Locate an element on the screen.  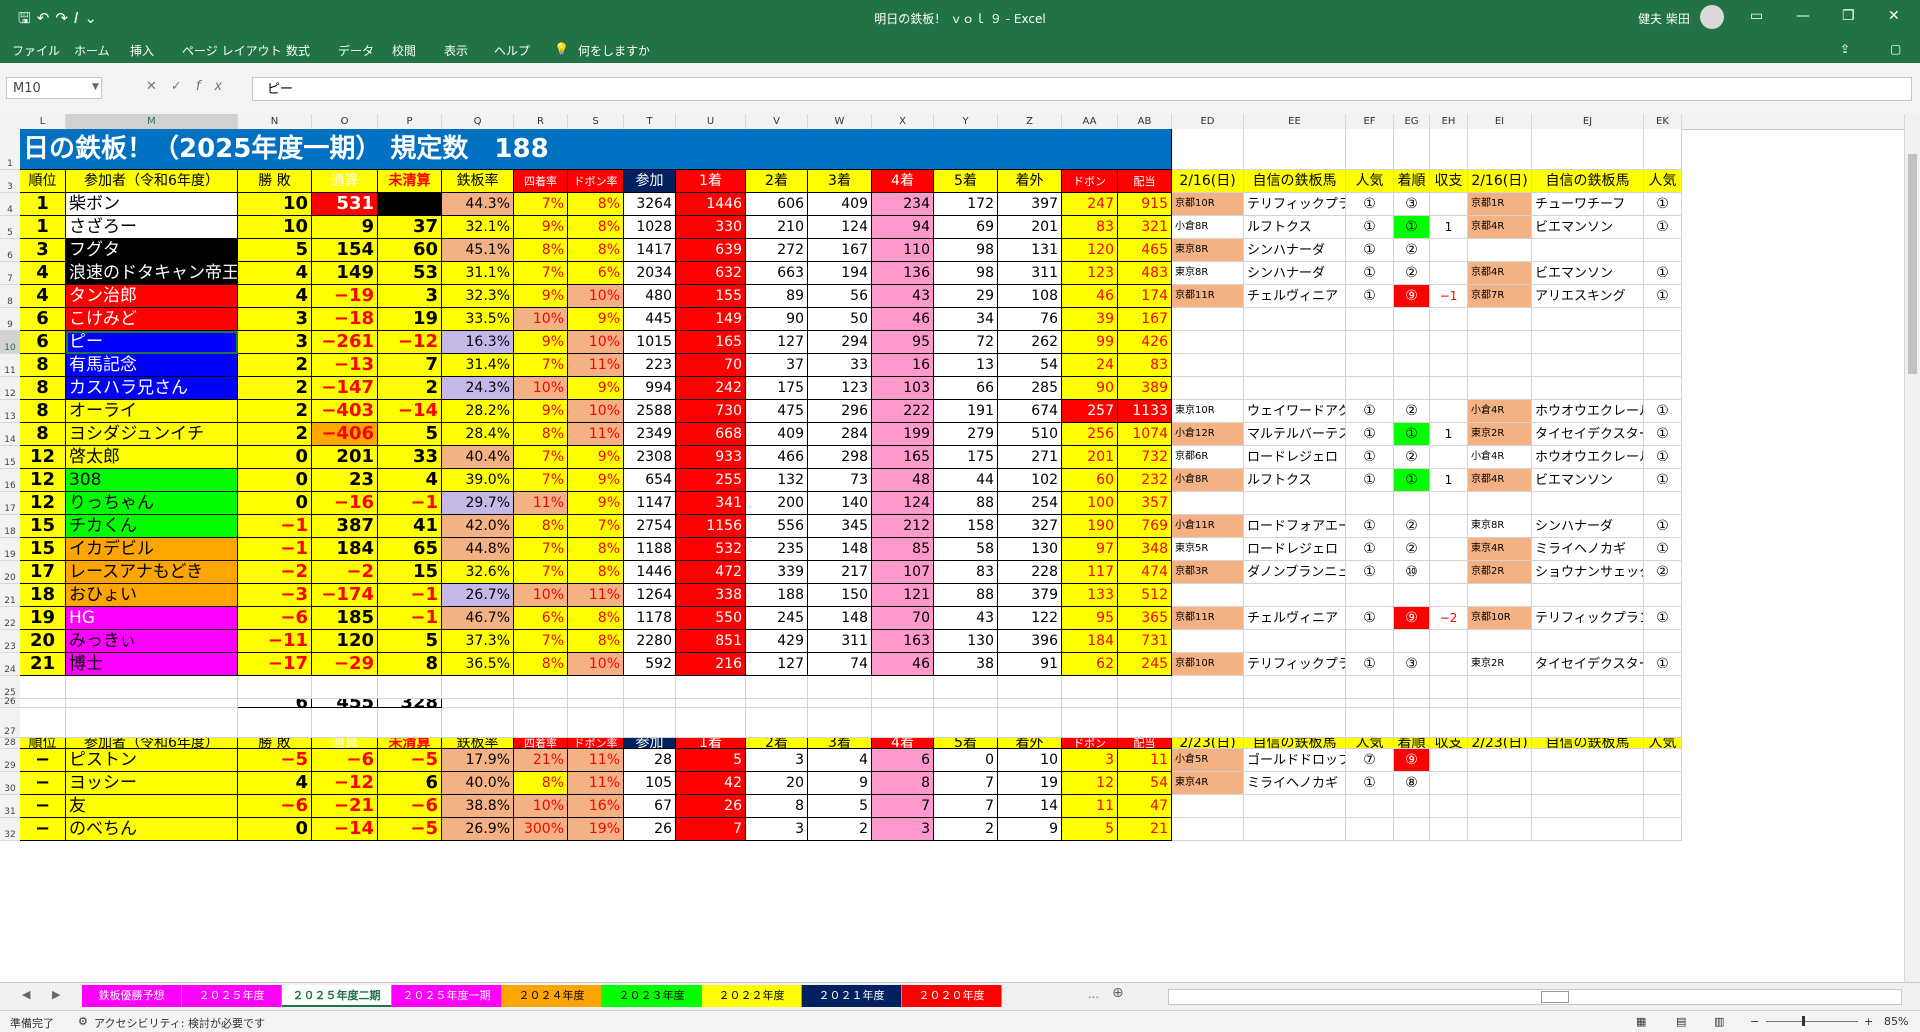
cell: 531 is located at coordinates (345, 204).